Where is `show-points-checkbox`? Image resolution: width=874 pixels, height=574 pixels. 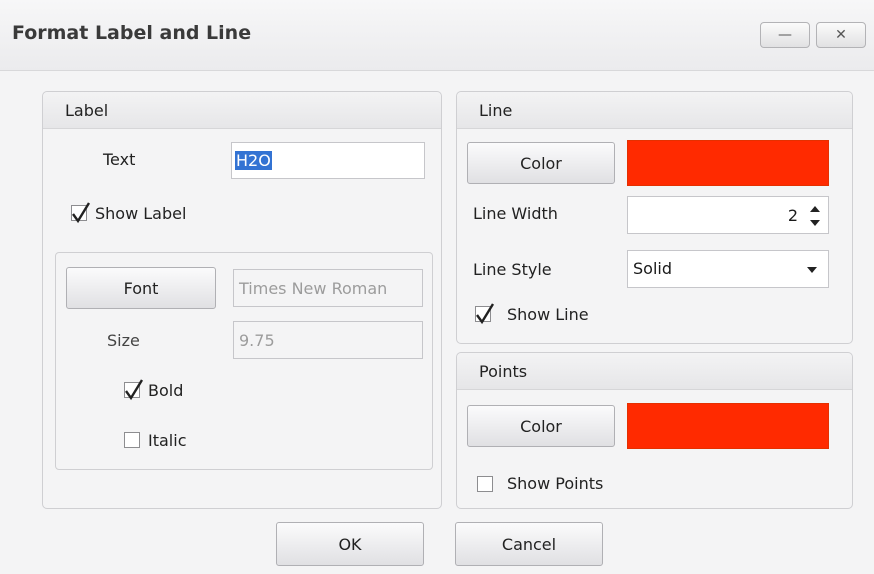
show-points-checkbox is located at coordinates (485, 484).